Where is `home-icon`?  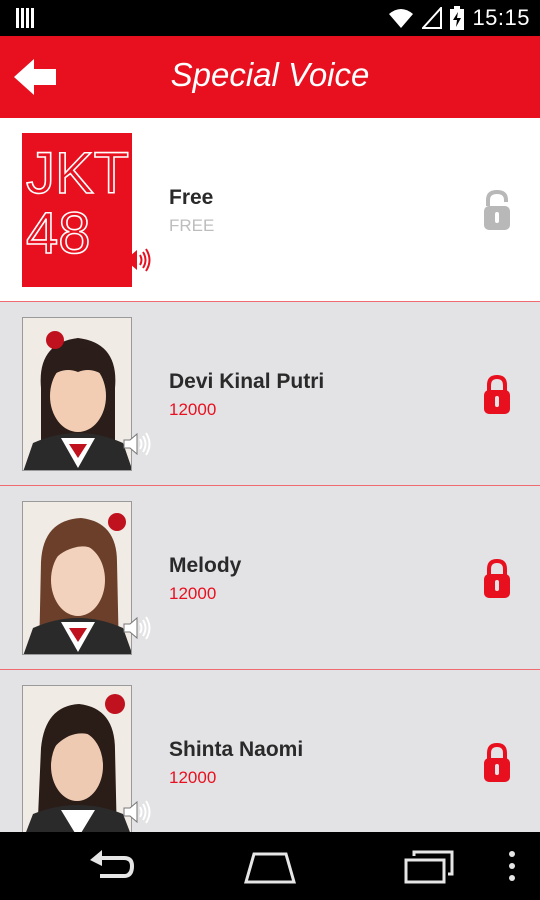 home-icon is located at coordinates (270, 866).